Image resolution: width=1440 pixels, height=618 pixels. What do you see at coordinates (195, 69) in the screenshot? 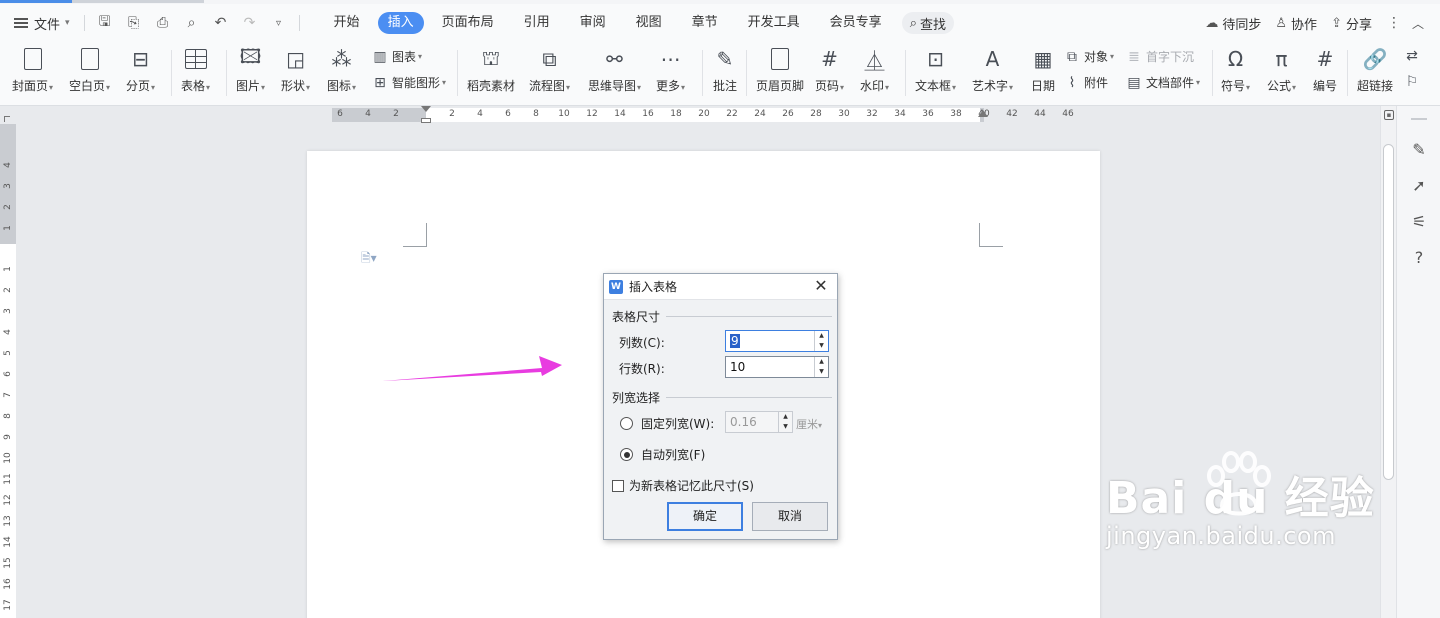
I see `table-button: 表格▾` at bounding box center [195, 69].